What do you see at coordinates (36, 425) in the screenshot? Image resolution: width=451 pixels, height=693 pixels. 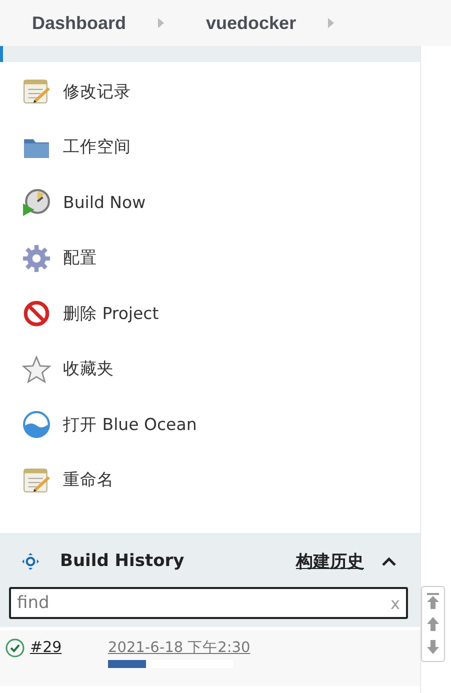 I see `water-circle-icon` at bounding box center [36, 425].